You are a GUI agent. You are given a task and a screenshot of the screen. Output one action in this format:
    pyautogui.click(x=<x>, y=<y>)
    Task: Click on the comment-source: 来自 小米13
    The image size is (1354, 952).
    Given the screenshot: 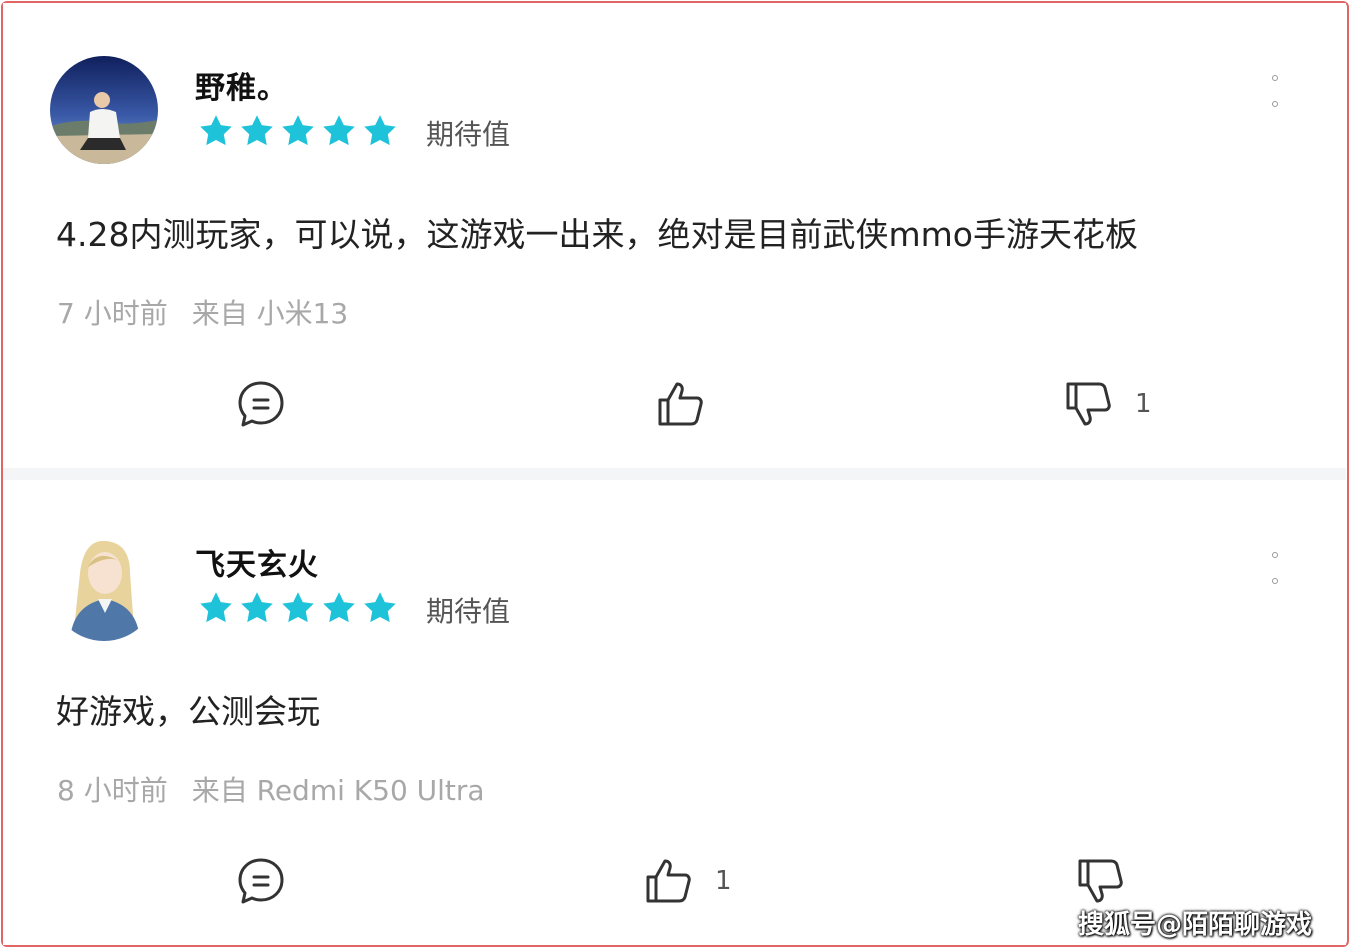 What is the action you would take?
    pyautogui.click(x=270, y=313)
    